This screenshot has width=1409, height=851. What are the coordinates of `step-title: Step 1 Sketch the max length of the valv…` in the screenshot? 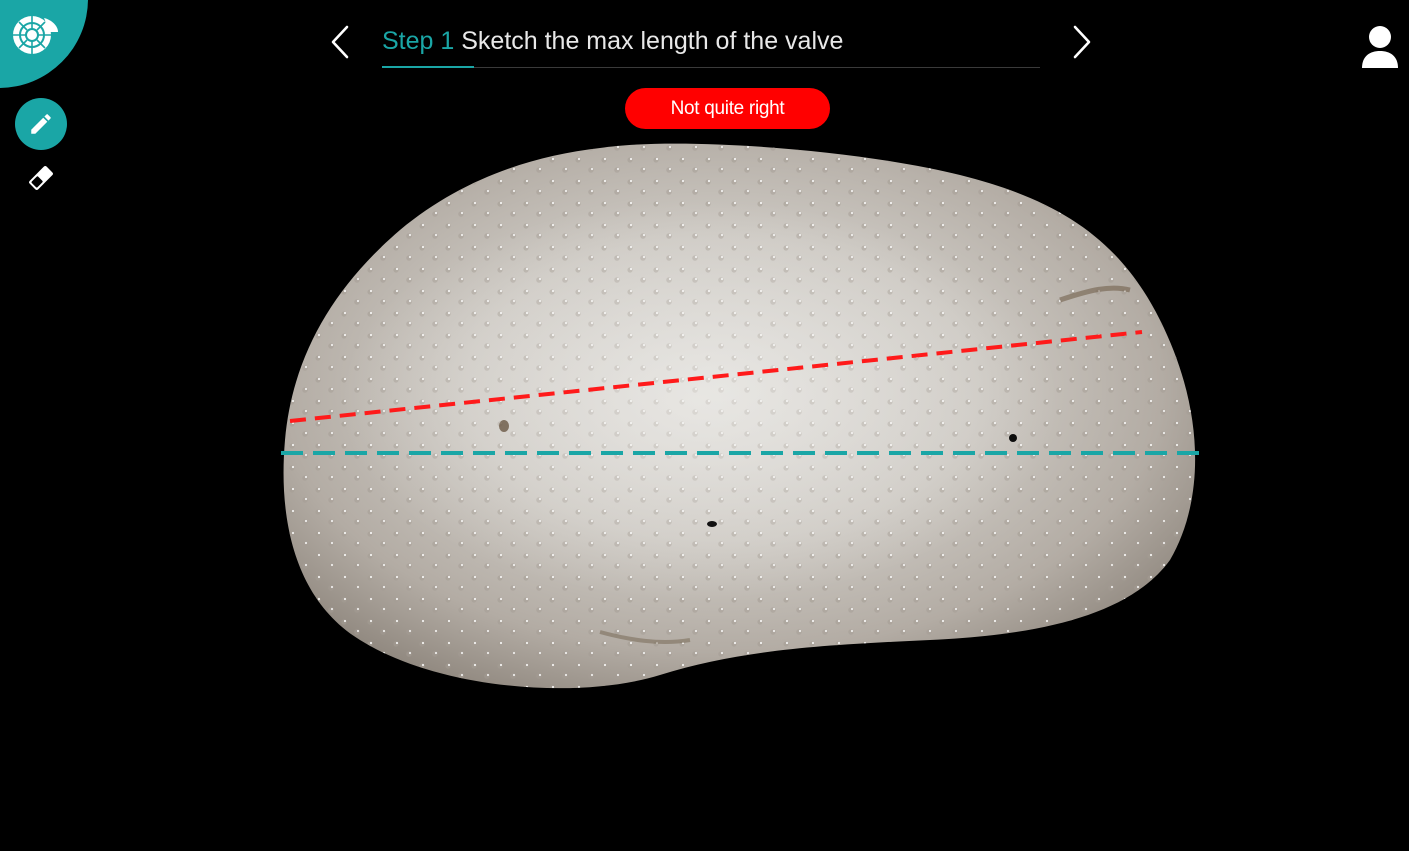 It's located at (612, 41).